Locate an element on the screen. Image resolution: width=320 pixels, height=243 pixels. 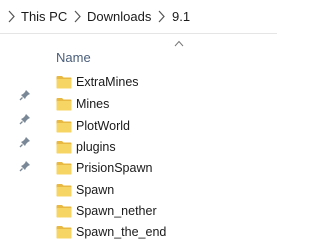
file-name: PrisionSpawn is located at coordinates (114, 168).